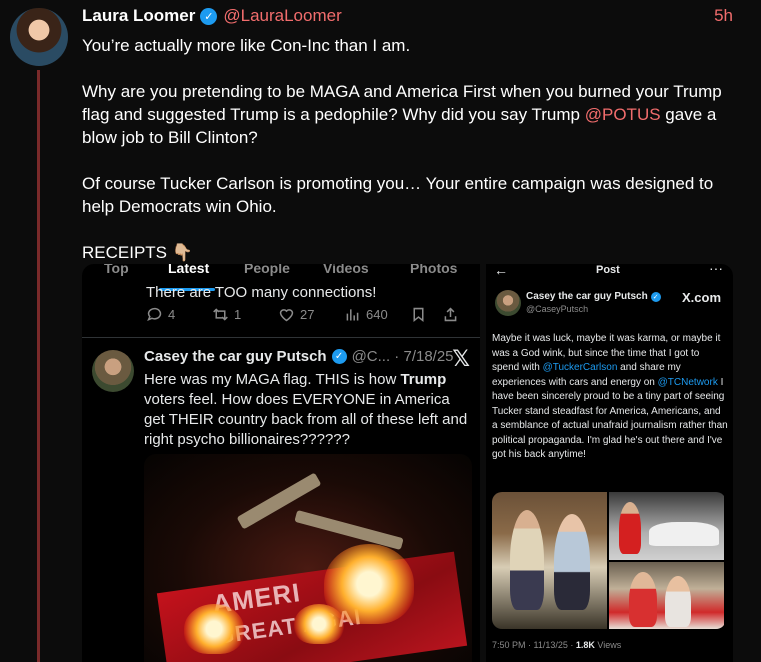 Image resolution: width=761 pixels, height=662 pixels. I want to click on post-header: Laura Loomer ✓ @LauraLoomer, so click(412, 16).